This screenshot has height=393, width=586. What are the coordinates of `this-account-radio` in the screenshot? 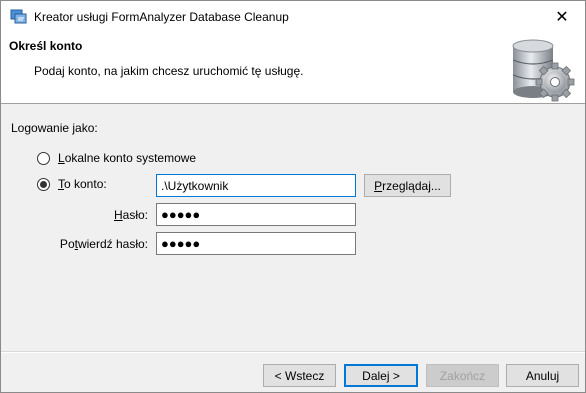 It's located at (43, 184).